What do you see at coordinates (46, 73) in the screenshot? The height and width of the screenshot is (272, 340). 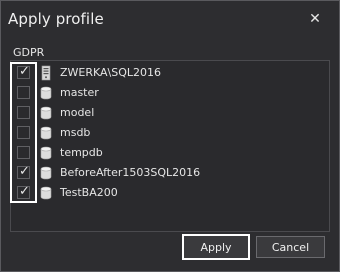 I see `server-icon` at bounding box center [46, 73].